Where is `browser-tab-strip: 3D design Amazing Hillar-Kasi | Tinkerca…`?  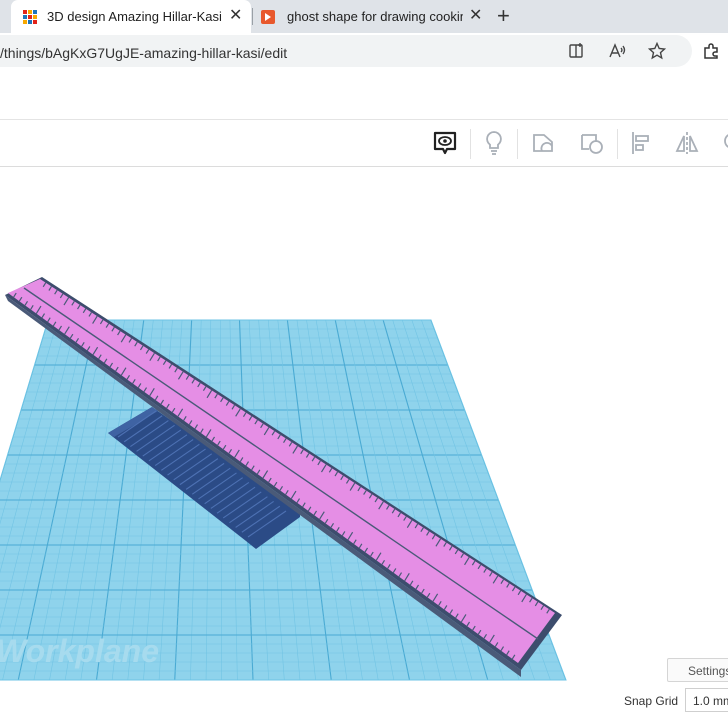 browser-tab-strip: 3D design Amazing Hillar-Kasi | Tinkerca… is located at coordinates (364, 16).